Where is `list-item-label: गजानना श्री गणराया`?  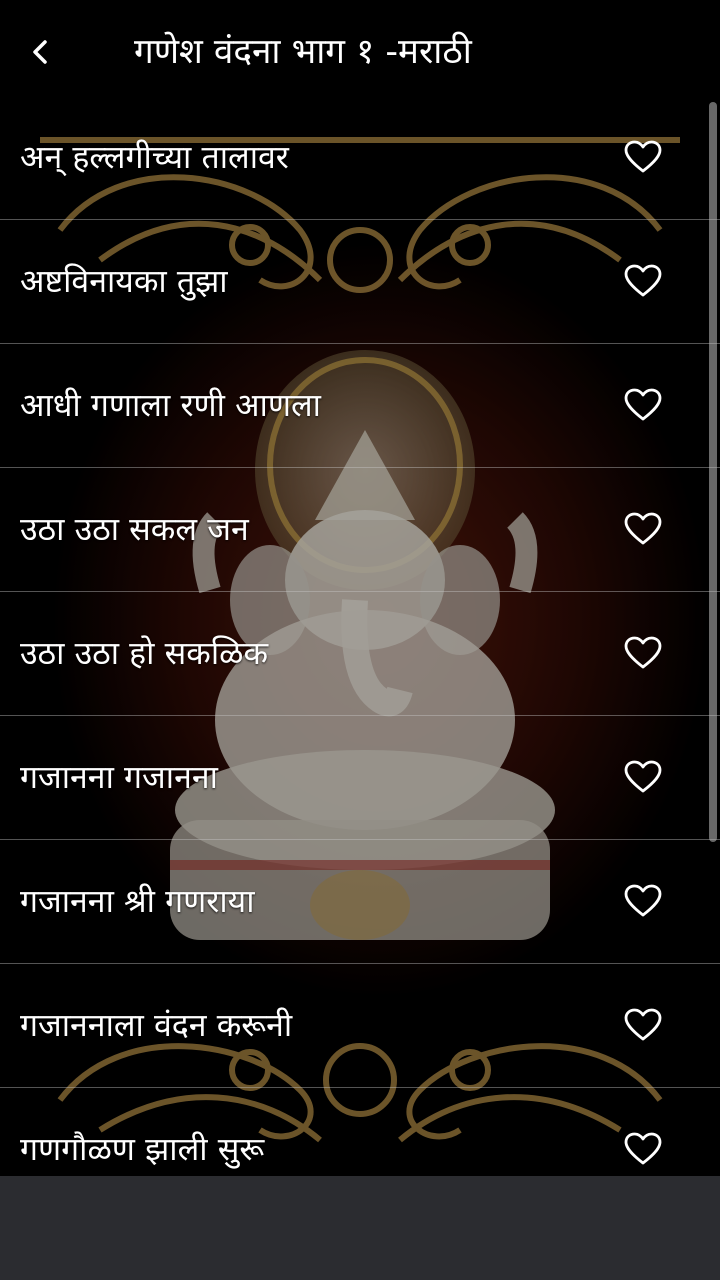
list-item-label: गजानना श्री गणराया is located at coordinates (137, 901).